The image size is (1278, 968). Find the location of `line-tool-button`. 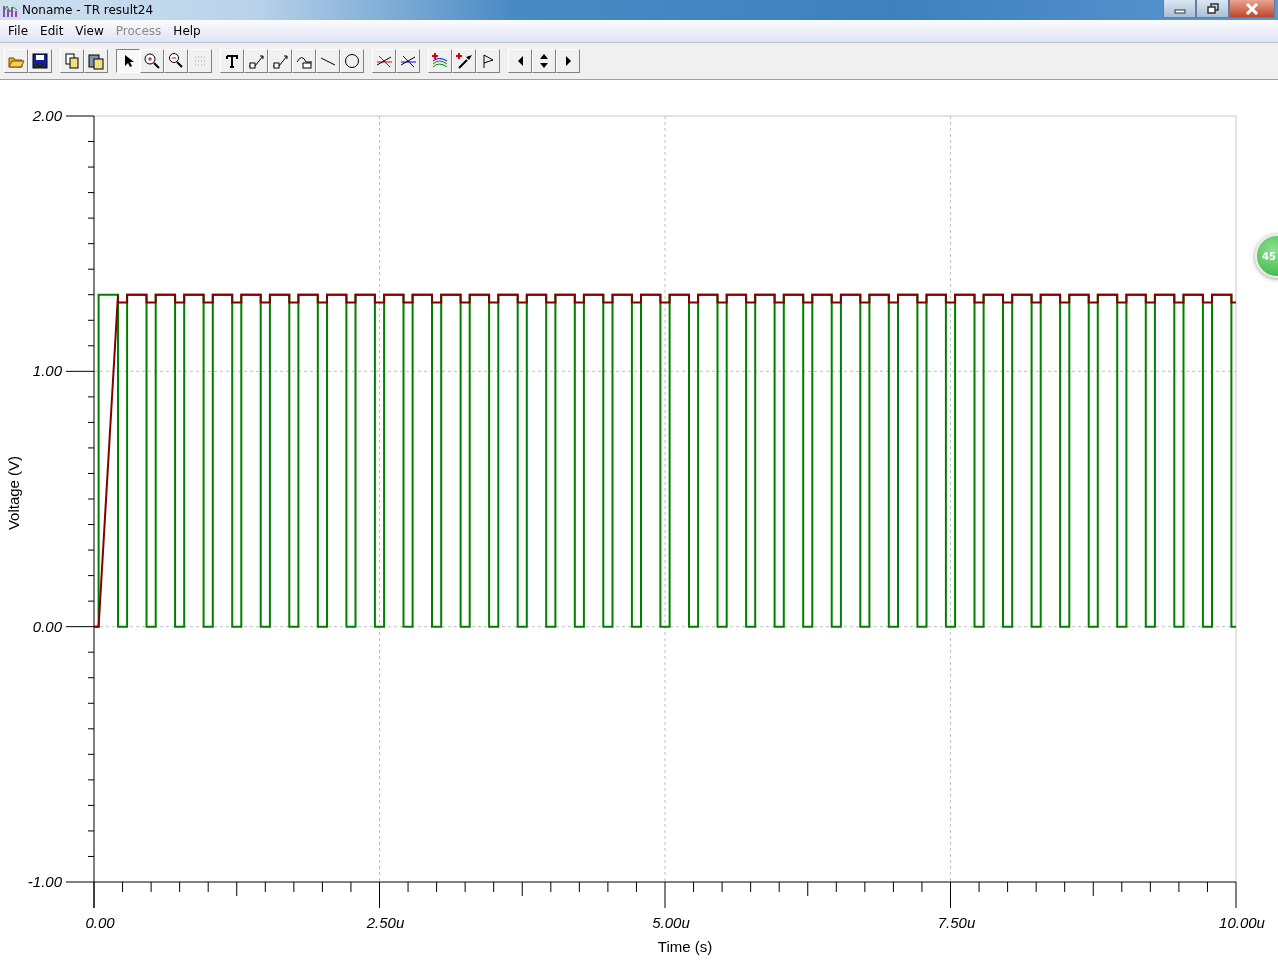

line-tool-button is located at coordinates (328, 61).